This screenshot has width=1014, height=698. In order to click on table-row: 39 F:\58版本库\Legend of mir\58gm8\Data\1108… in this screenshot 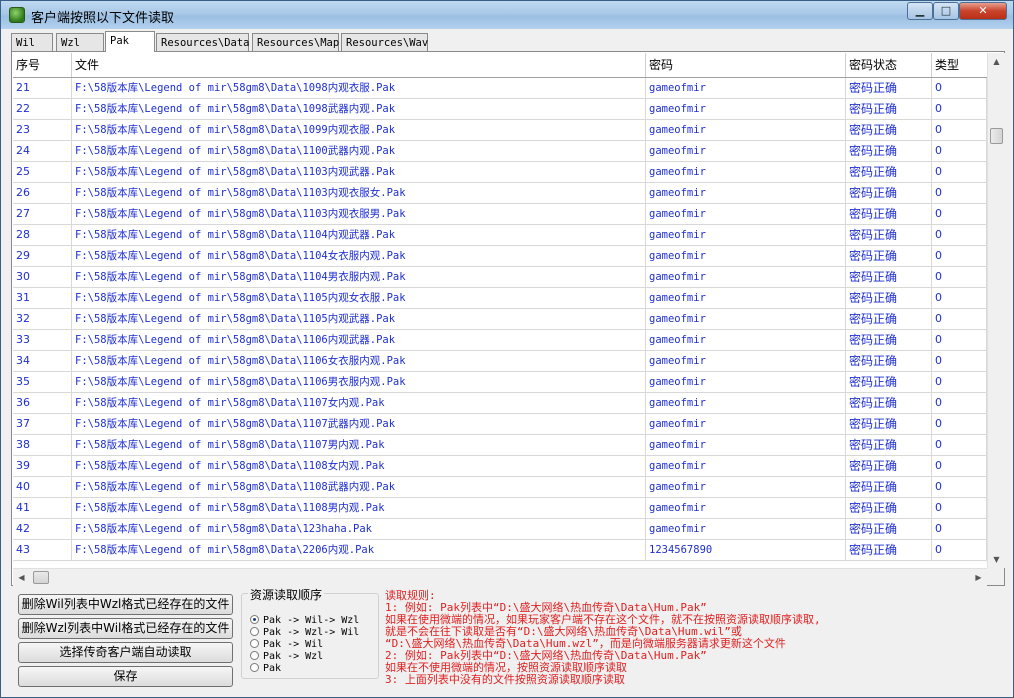, I will do `click(500, 466)`.